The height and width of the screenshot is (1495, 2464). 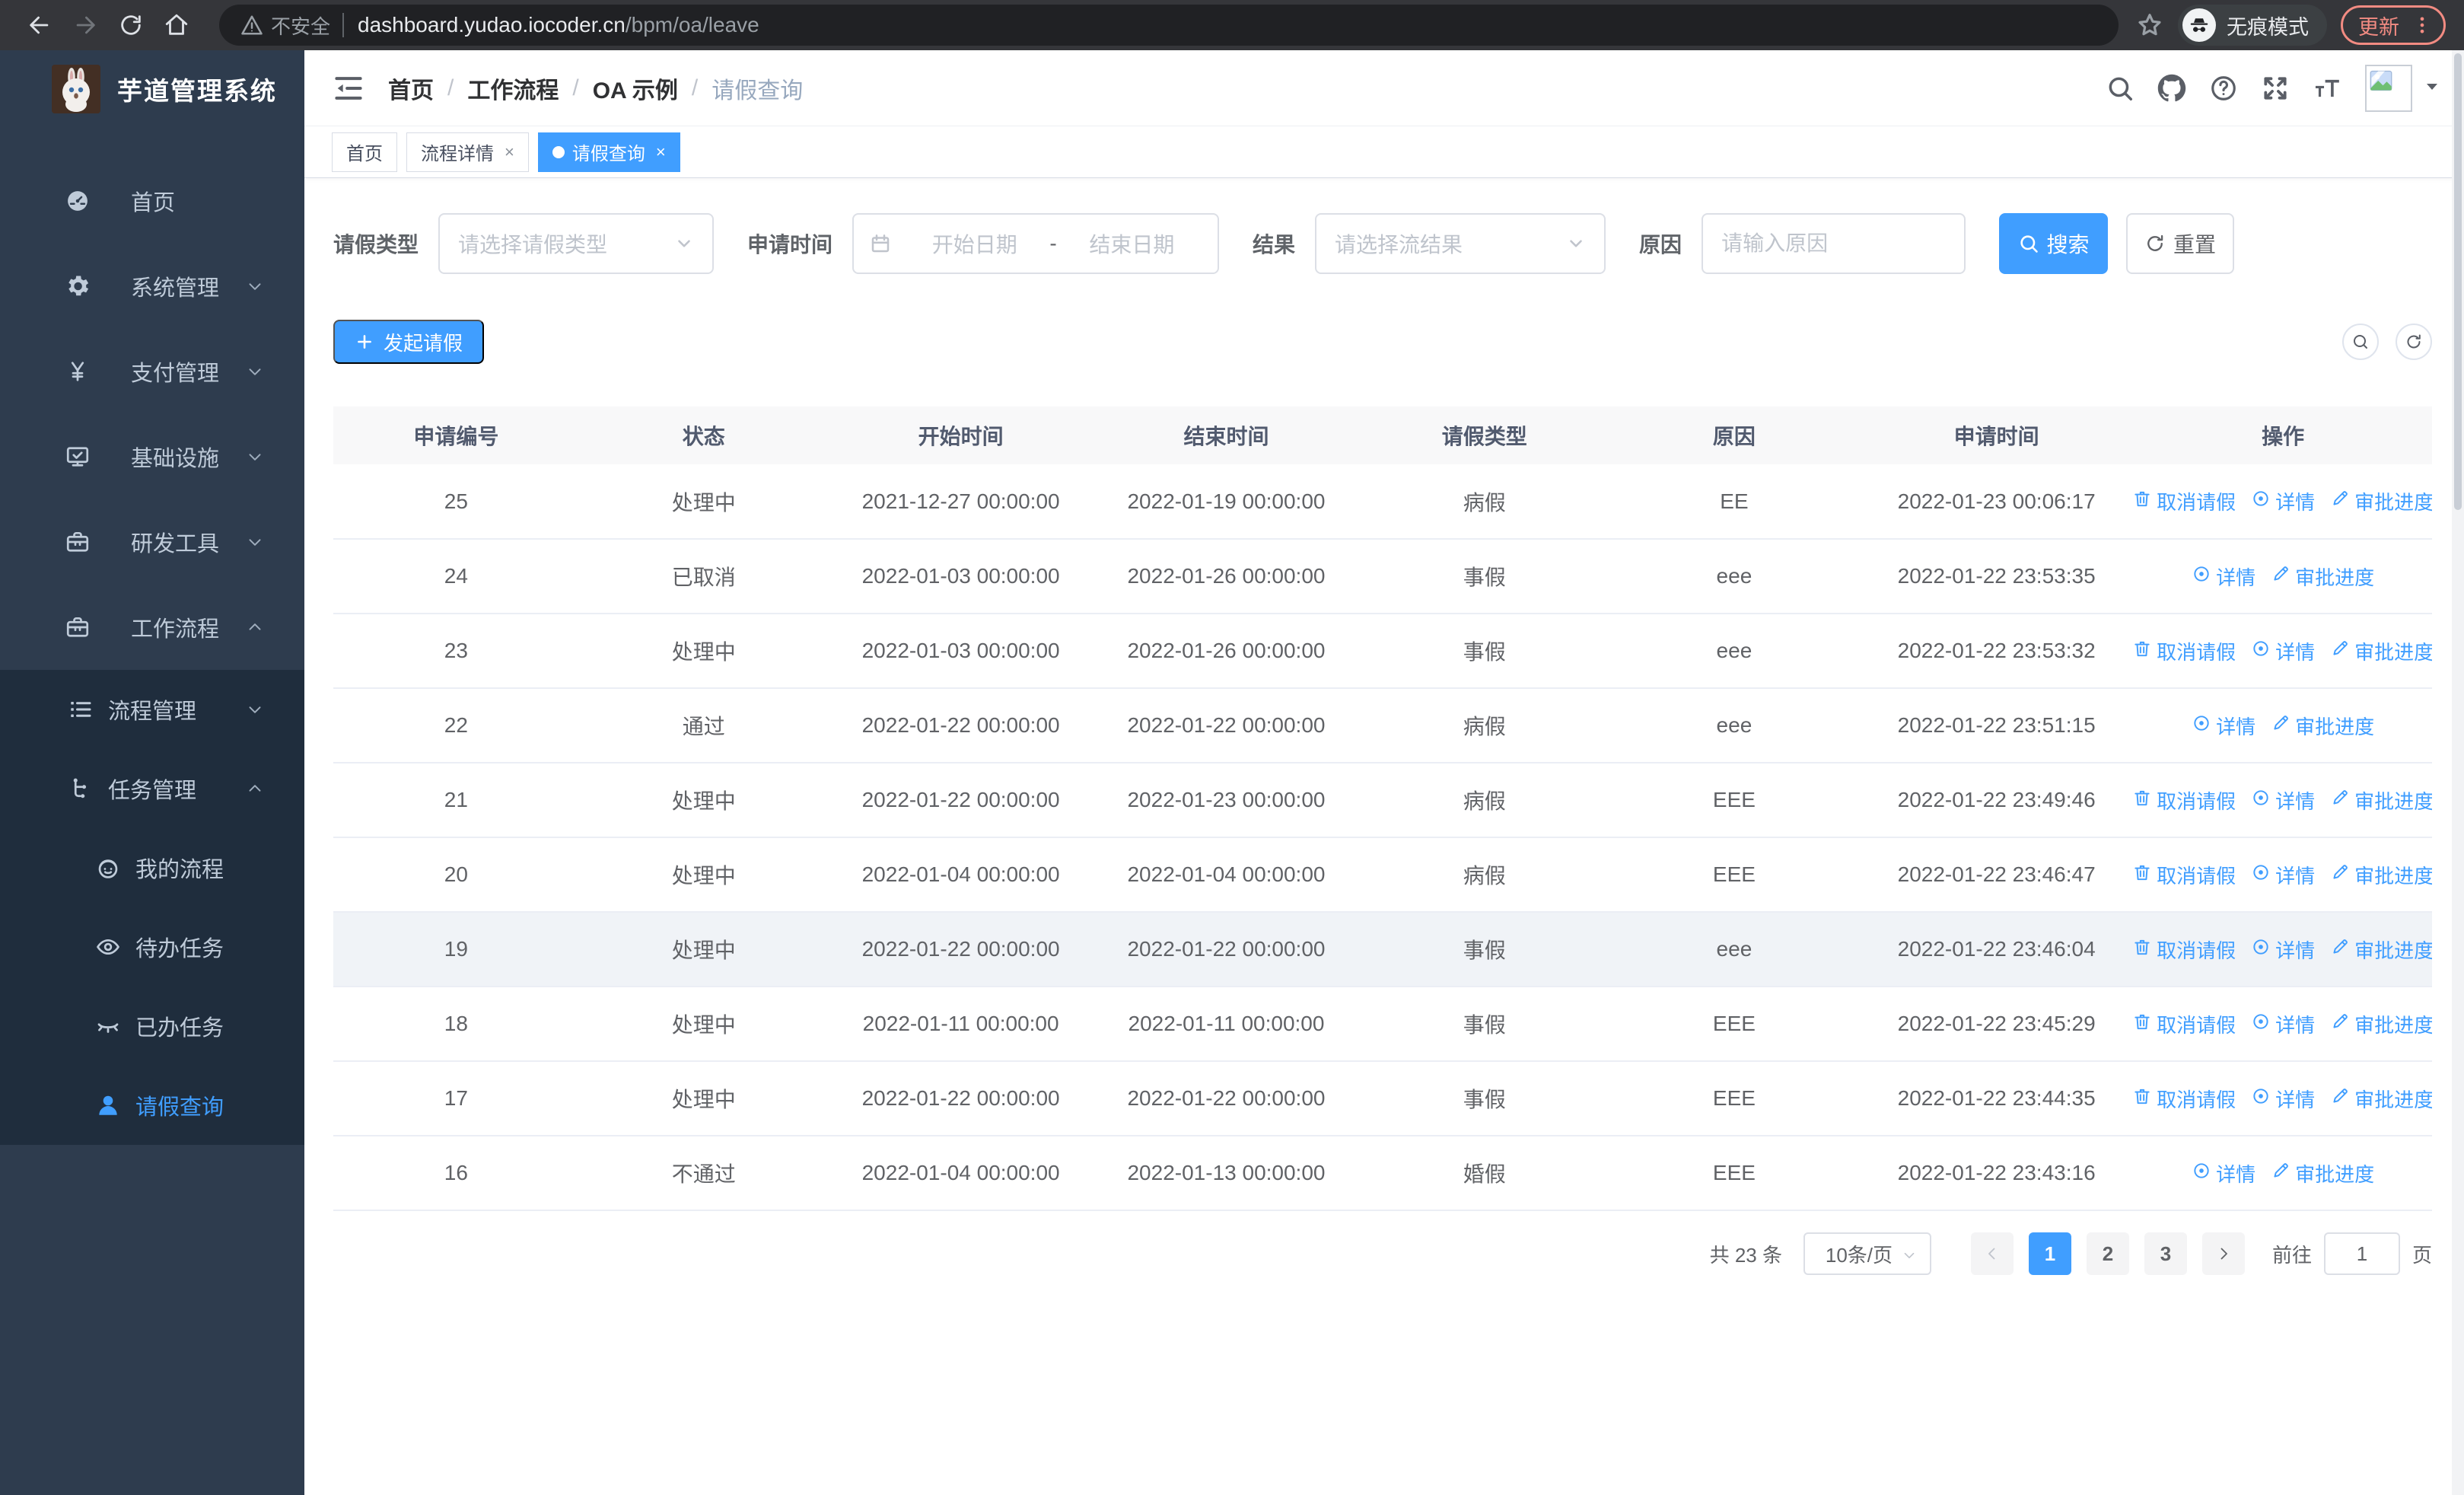 I want to click on apply-time-group: 开始日期 - 结束日期, so click(x=1036, y=243).